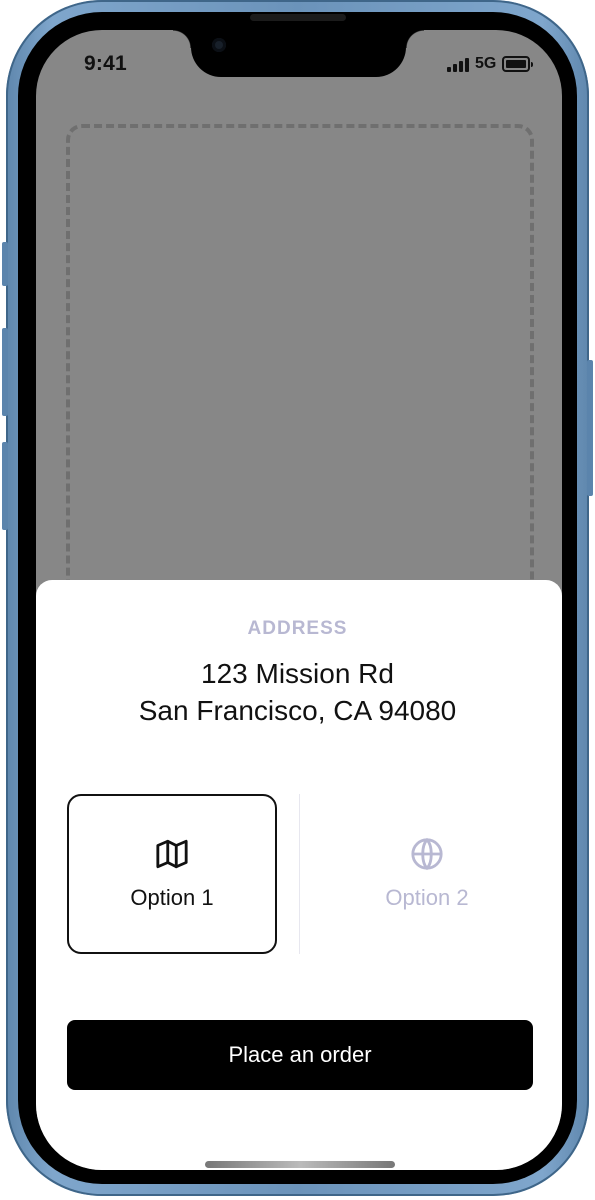 This screenshot has height=1200, width=595. What do you see at coordinates (297, 673) in the screenshot?
I see `address-line-1: 123 Mission Rd` at bounding box center [297, 673].